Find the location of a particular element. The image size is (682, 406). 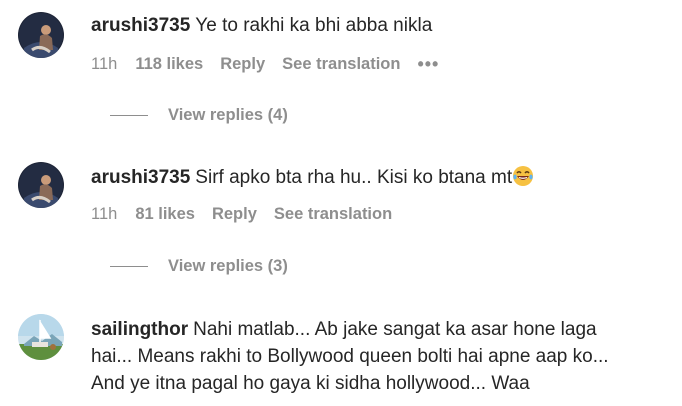

view-replies-button: View replies (4) is located at coordinates (199, 115).